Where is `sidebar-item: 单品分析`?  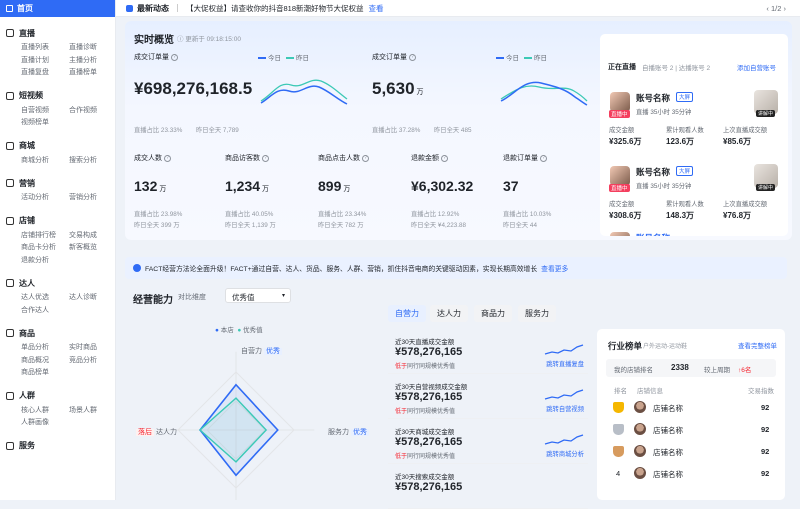
sidebar-item: 单品分析 is located at coordinates (45, 348).